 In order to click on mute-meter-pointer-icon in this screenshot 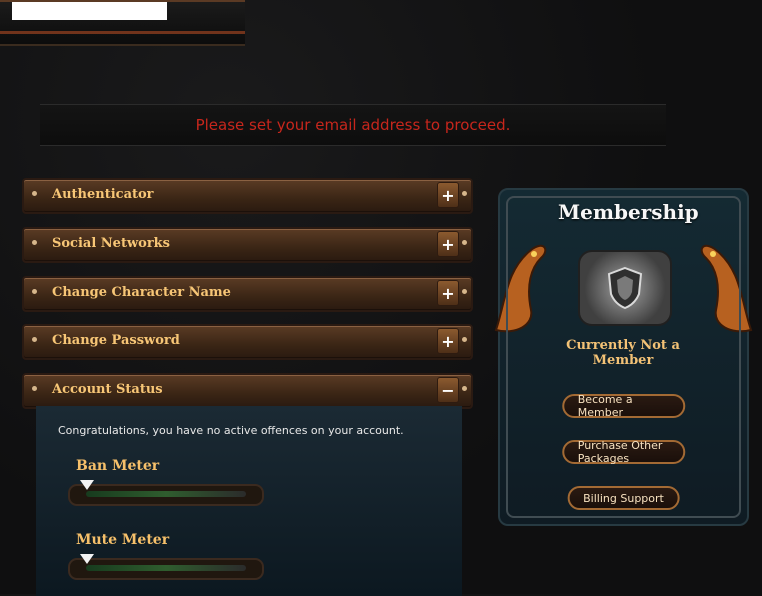, I will do `click(87, 559)`.